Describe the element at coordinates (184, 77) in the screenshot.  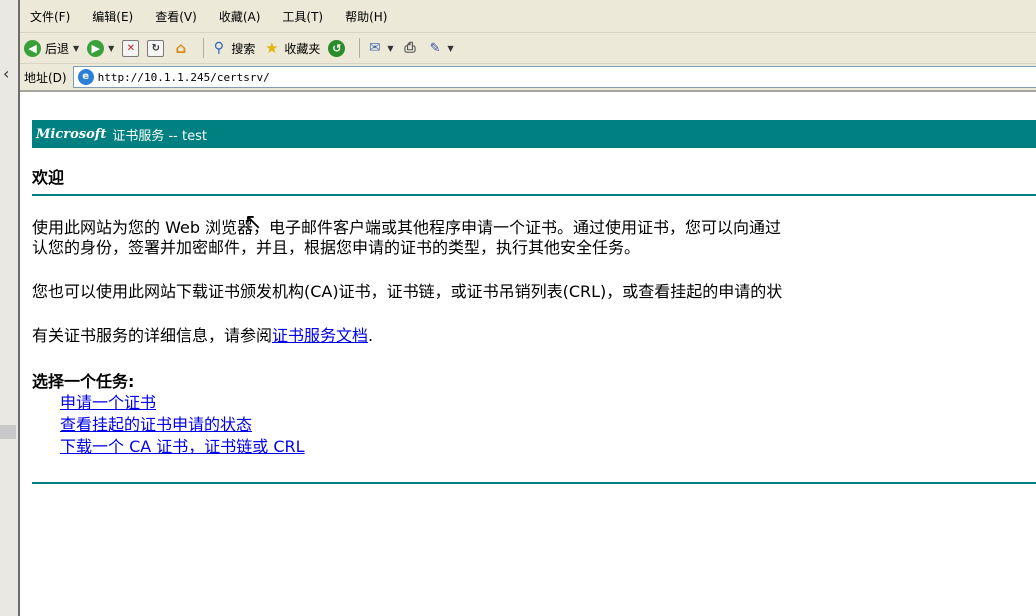
I see `address-url: http://10.1.1.245/certsrv/` at that location.